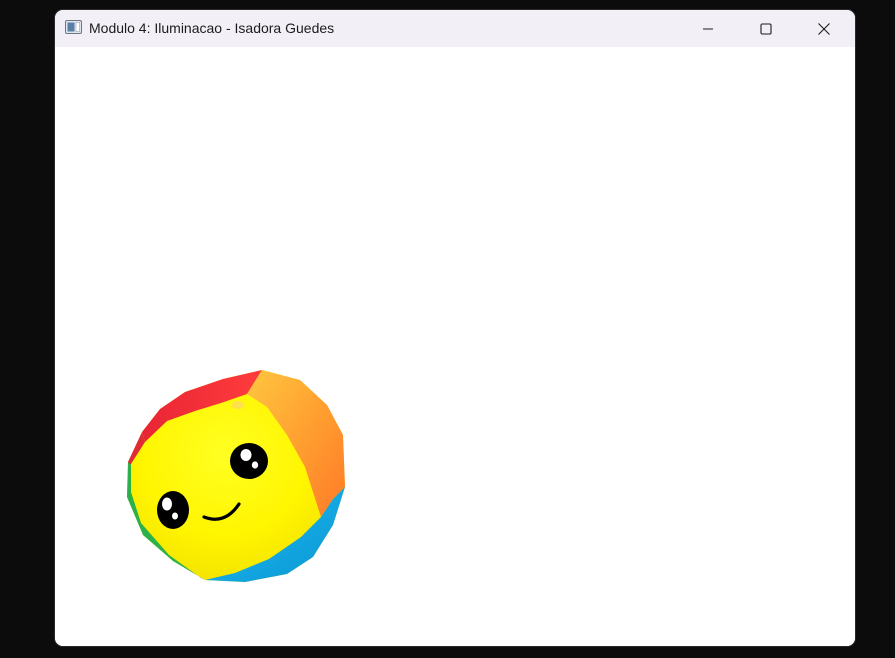 The height and width of the screenshot is (658, 895). I want to click on right-eye, so click(249, 461).